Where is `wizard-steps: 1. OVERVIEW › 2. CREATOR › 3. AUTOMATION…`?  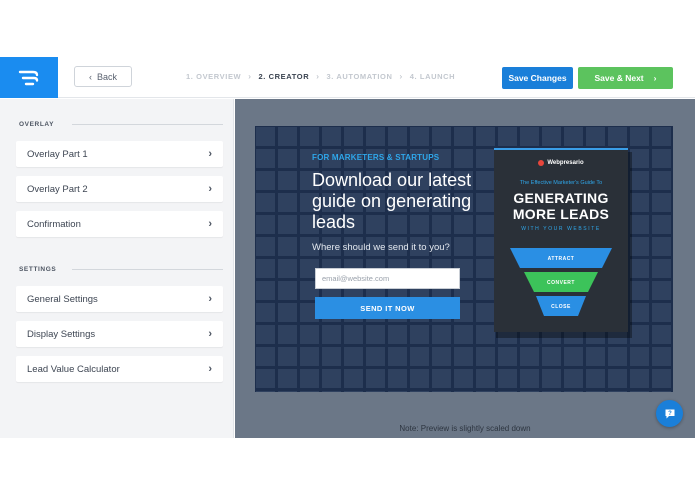
wizard-steps: 1. OVERVIEW › 2. CREATOR › 3. AUTOMATION… is located at coordinates (320, 76).